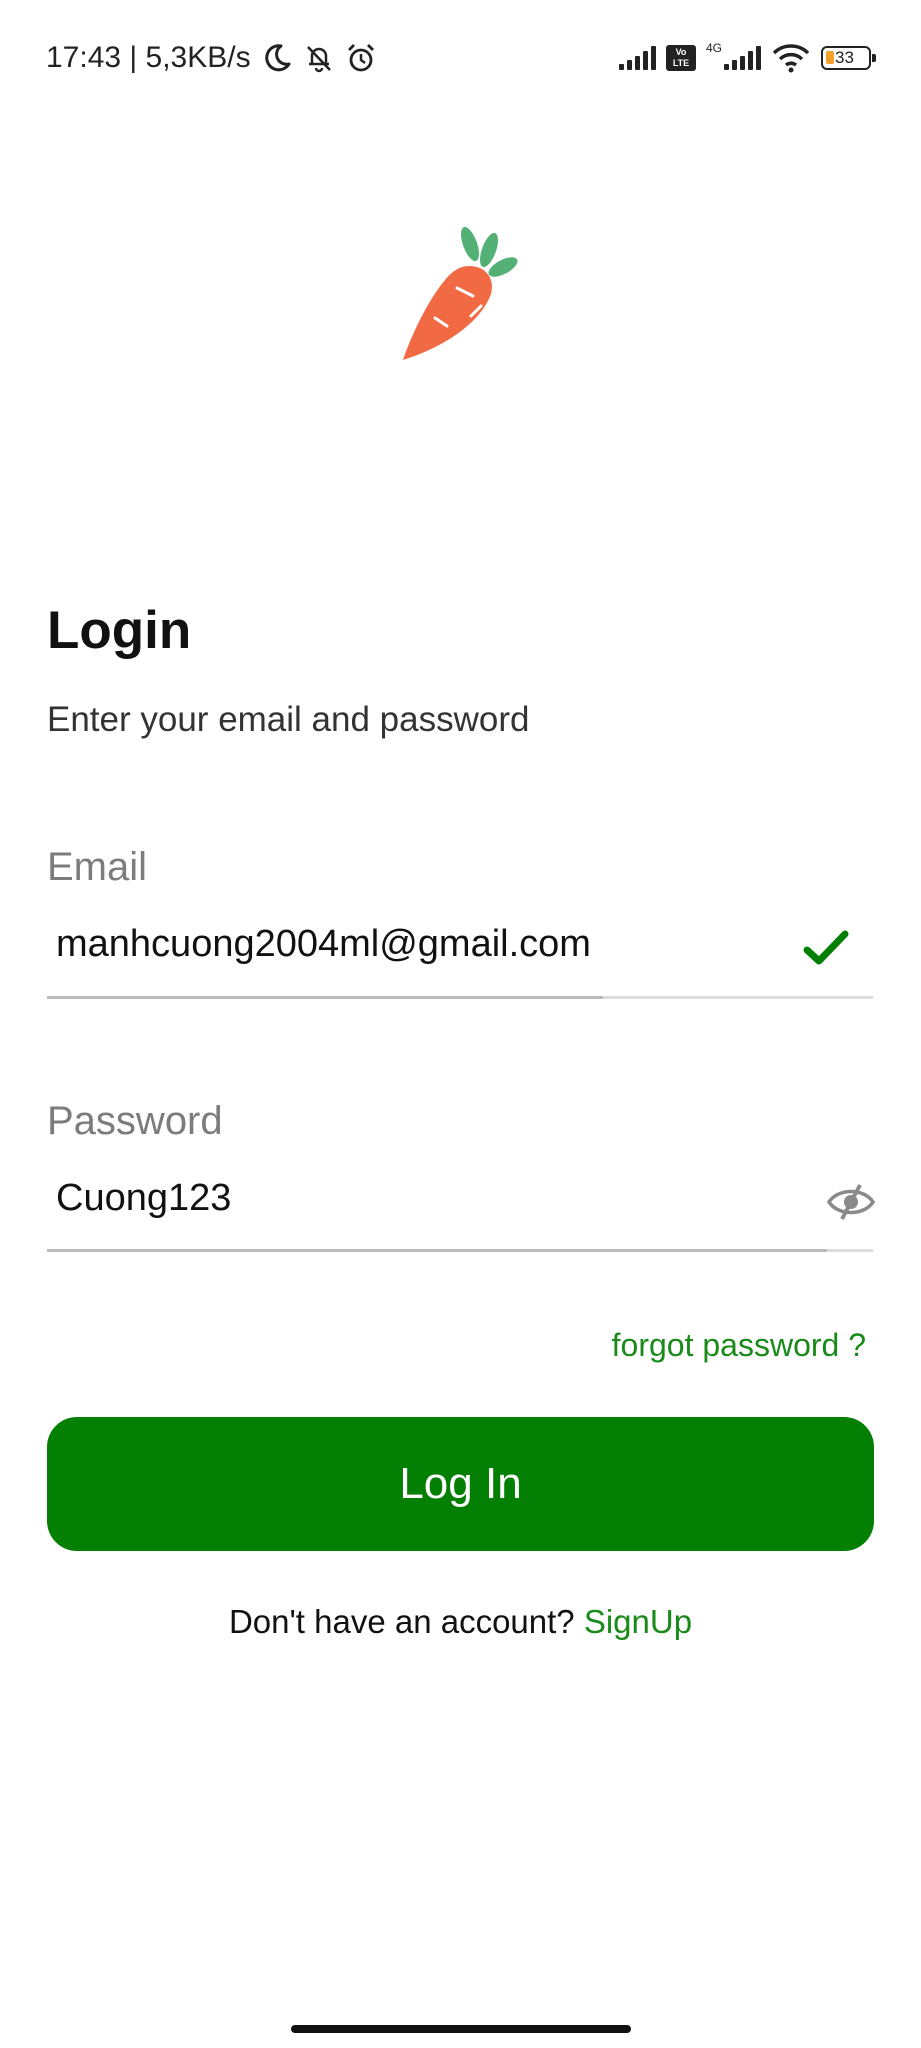  I want to click on check-icon, so click(826, 947).